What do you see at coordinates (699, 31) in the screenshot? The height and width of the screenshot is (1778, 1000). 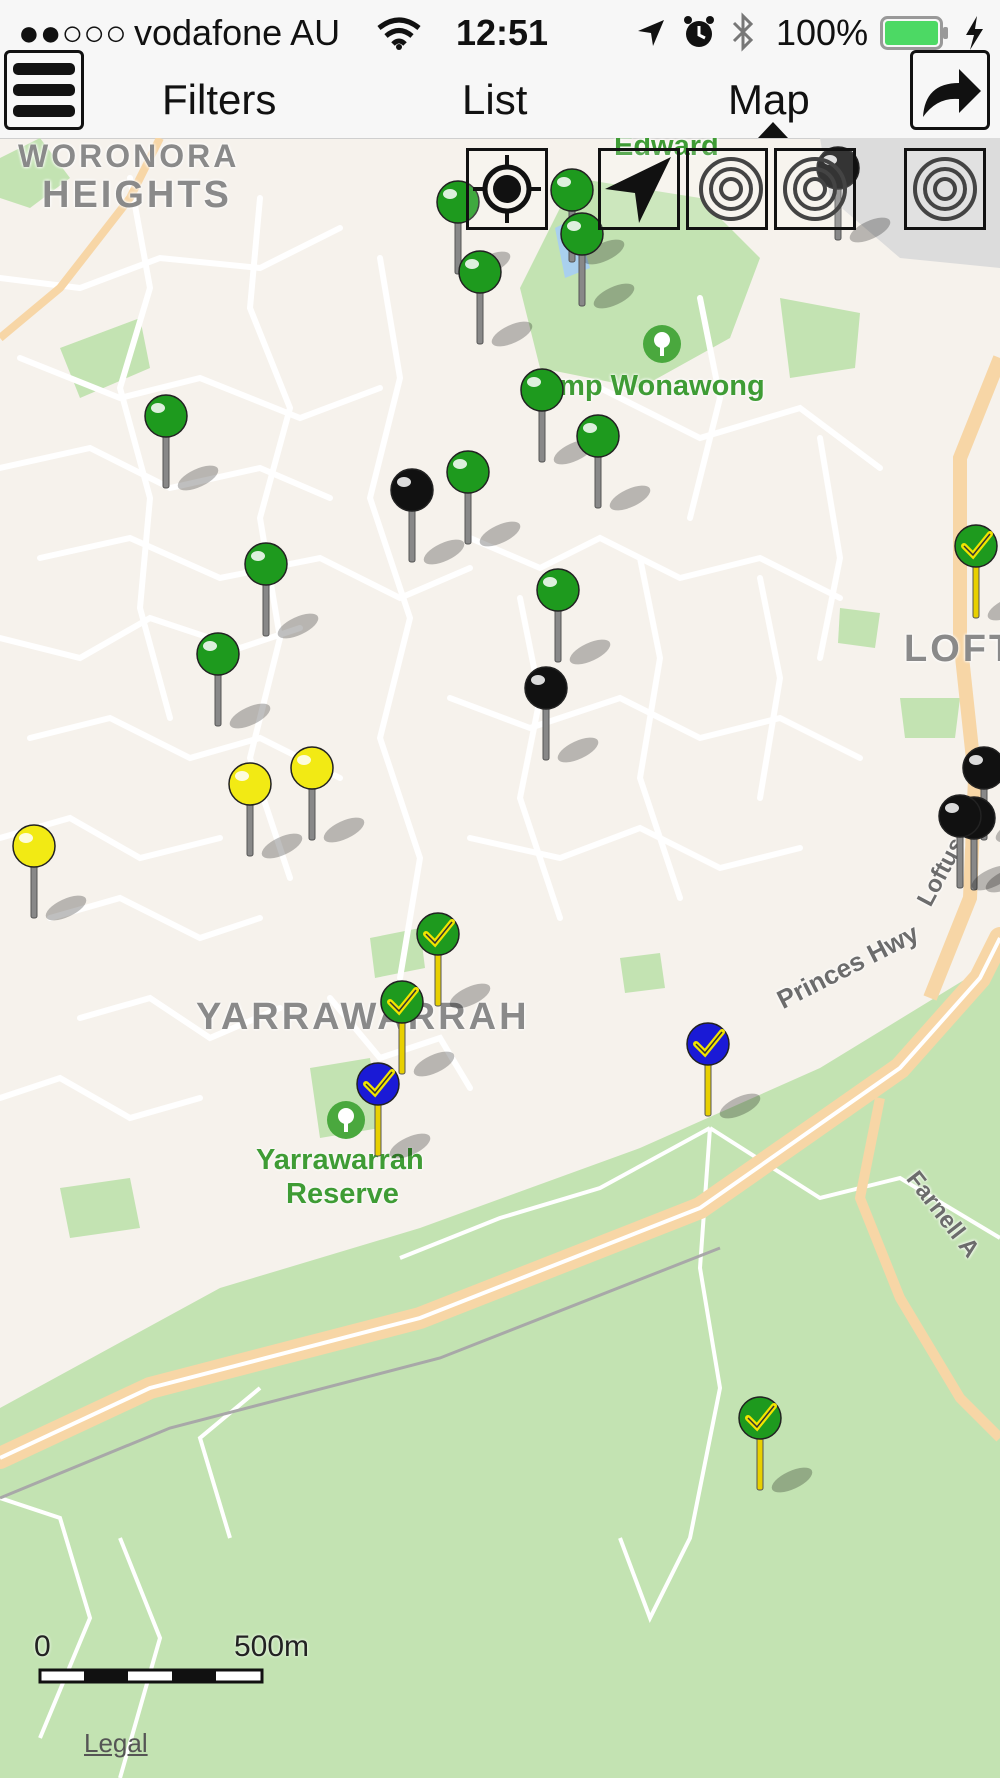 I see `alarm-icon` at bounding box center [699, 31].